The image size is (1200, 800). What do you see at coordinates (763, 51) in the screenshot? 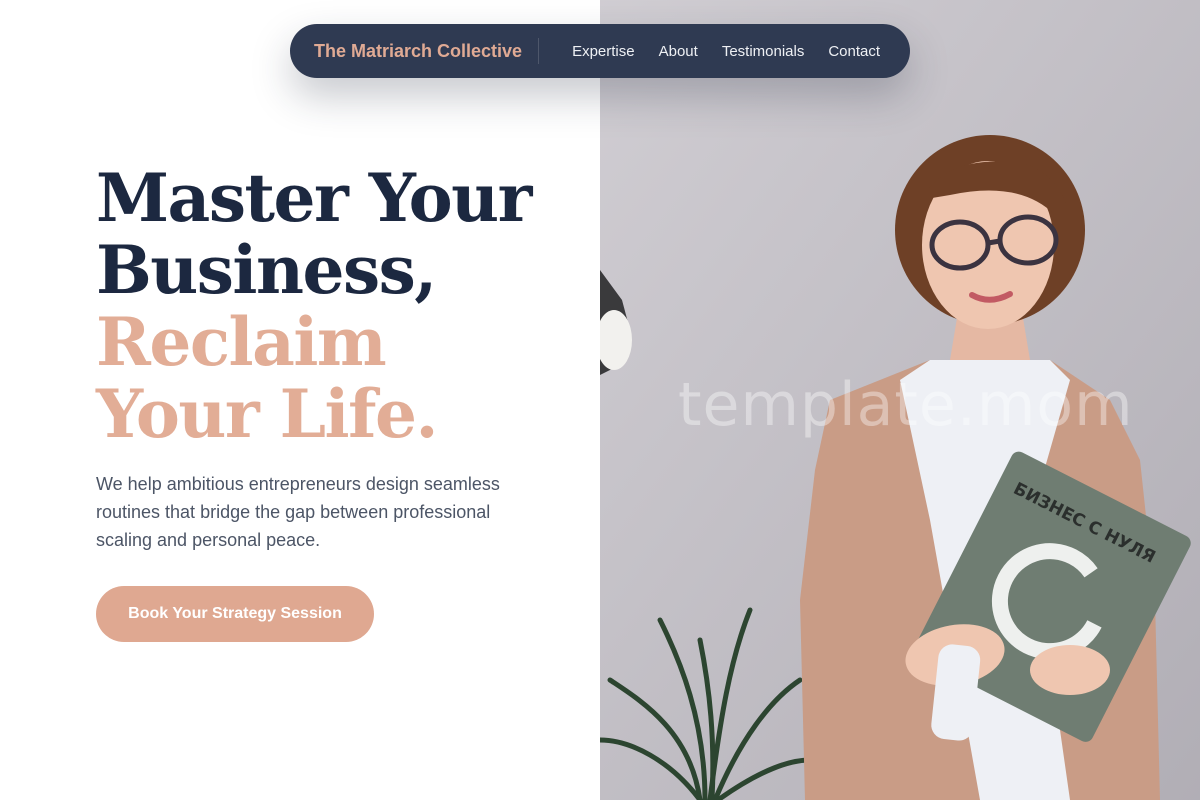
I see `nav-link-testimonials: Testimonials` at bounding box center [763, 51].